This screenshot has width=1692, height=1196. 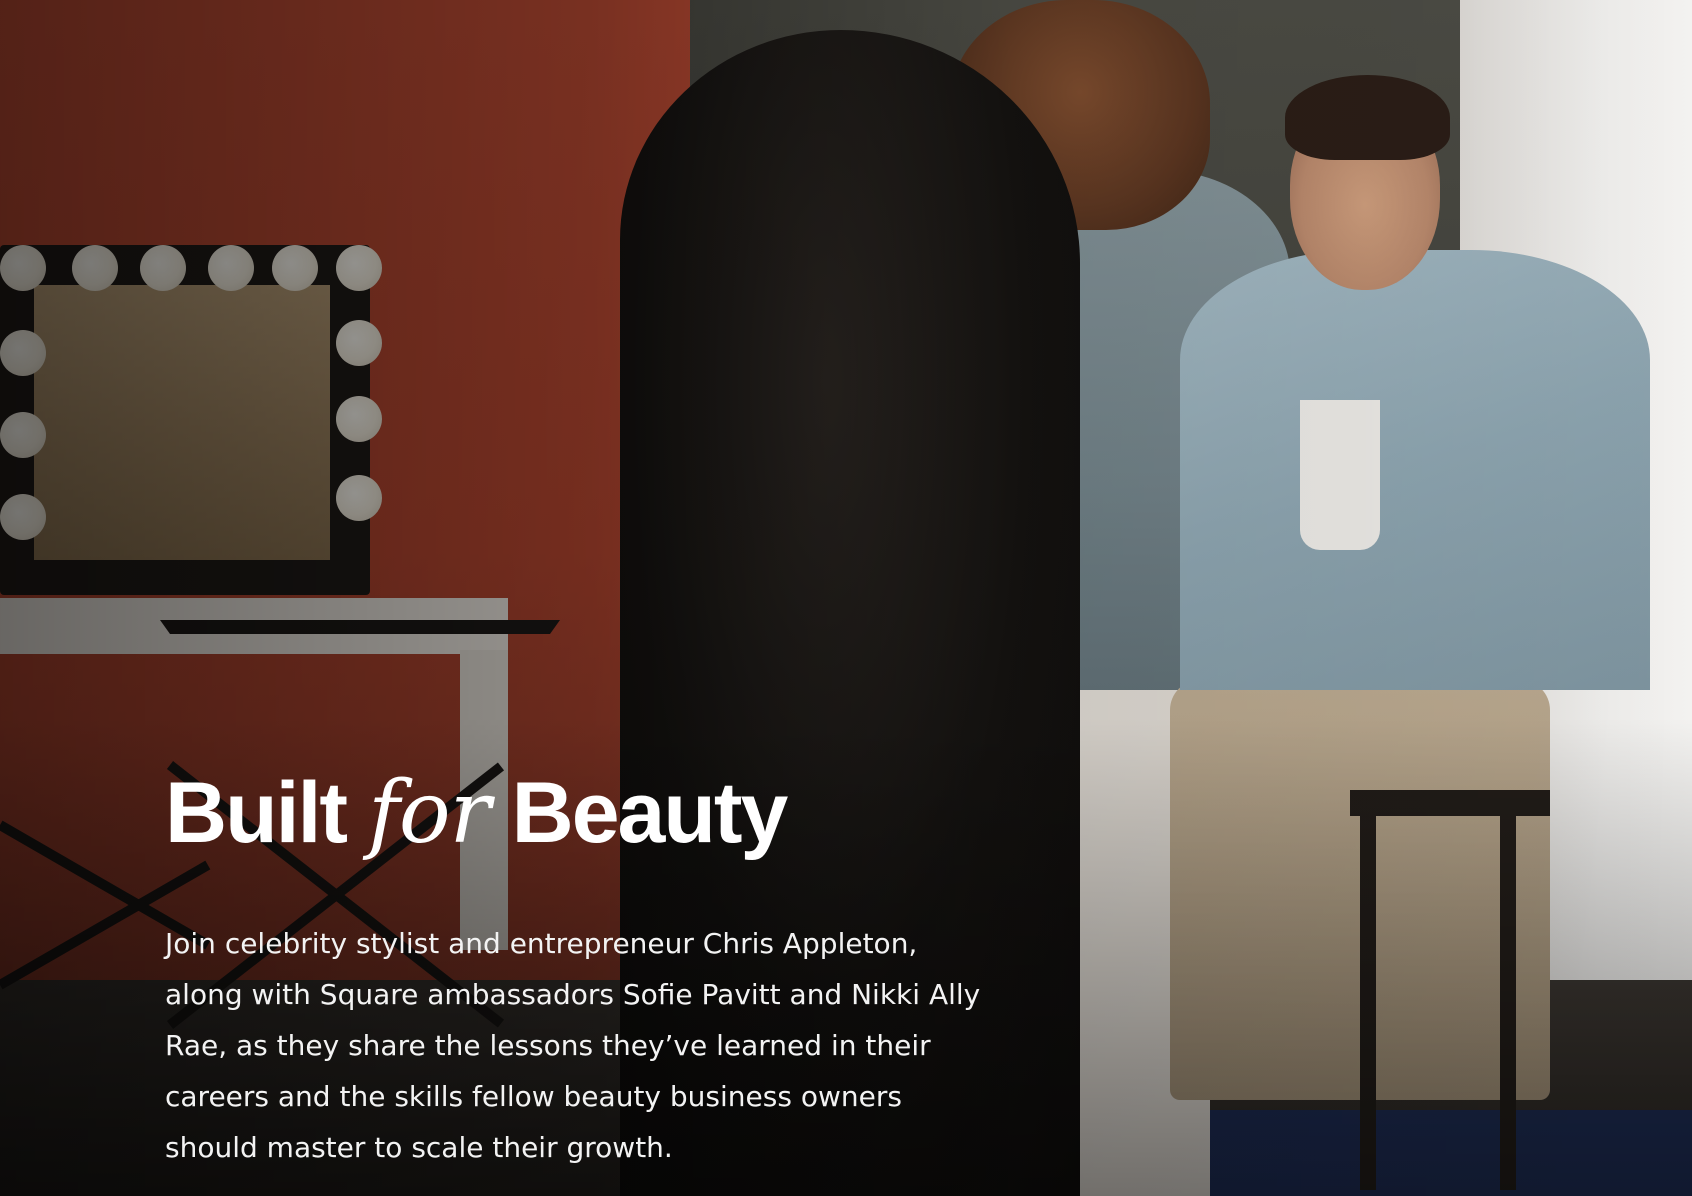 What do you see at coordinates (650, 813) in the screenshot?
I see `headline-word-beauty: Beauty` at bounding box center [650, 813].